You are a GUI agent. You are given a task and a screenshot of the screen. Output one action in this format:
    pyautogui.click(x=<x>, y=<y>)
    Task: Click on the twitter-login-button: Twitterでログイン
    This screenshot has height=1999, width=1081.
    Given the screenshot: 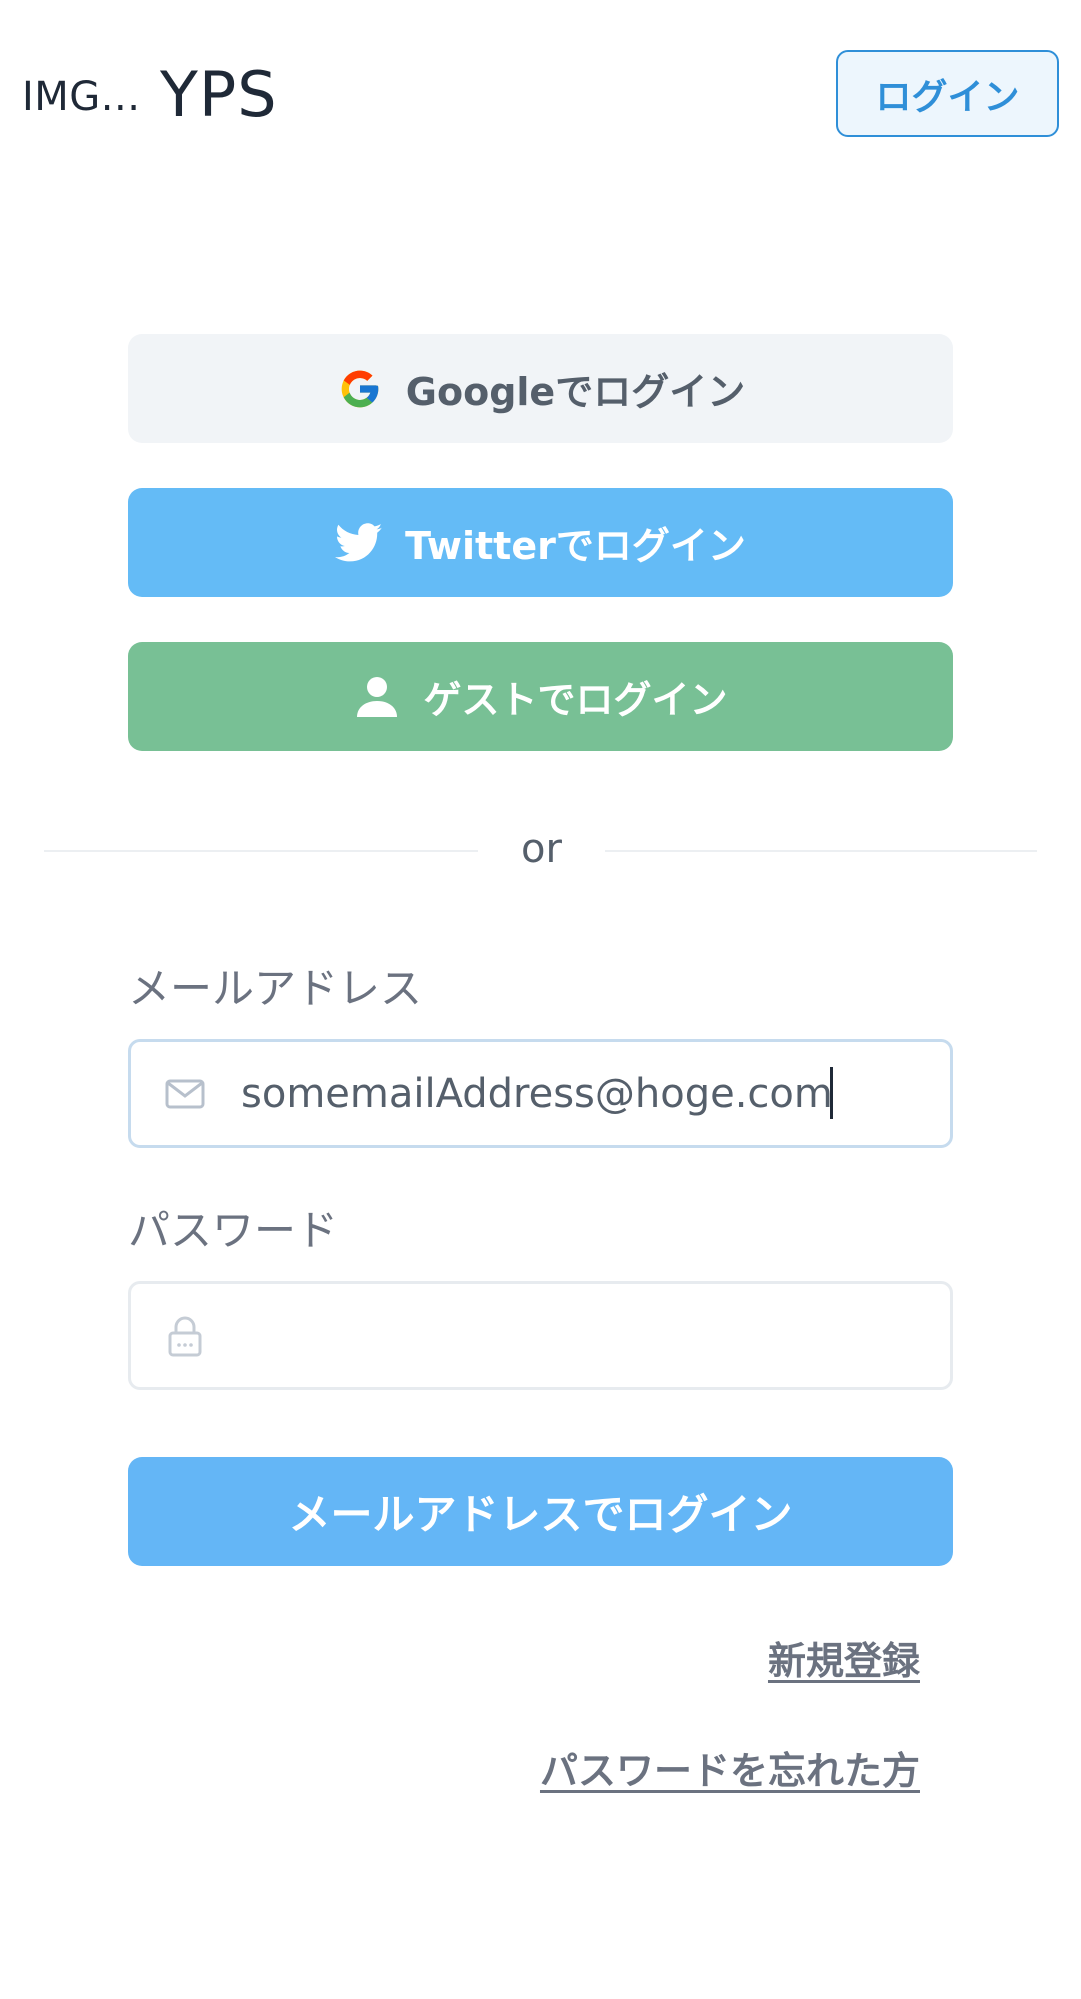 What is the action you would take?
    pyautogui.click(x=540, y=542)
    